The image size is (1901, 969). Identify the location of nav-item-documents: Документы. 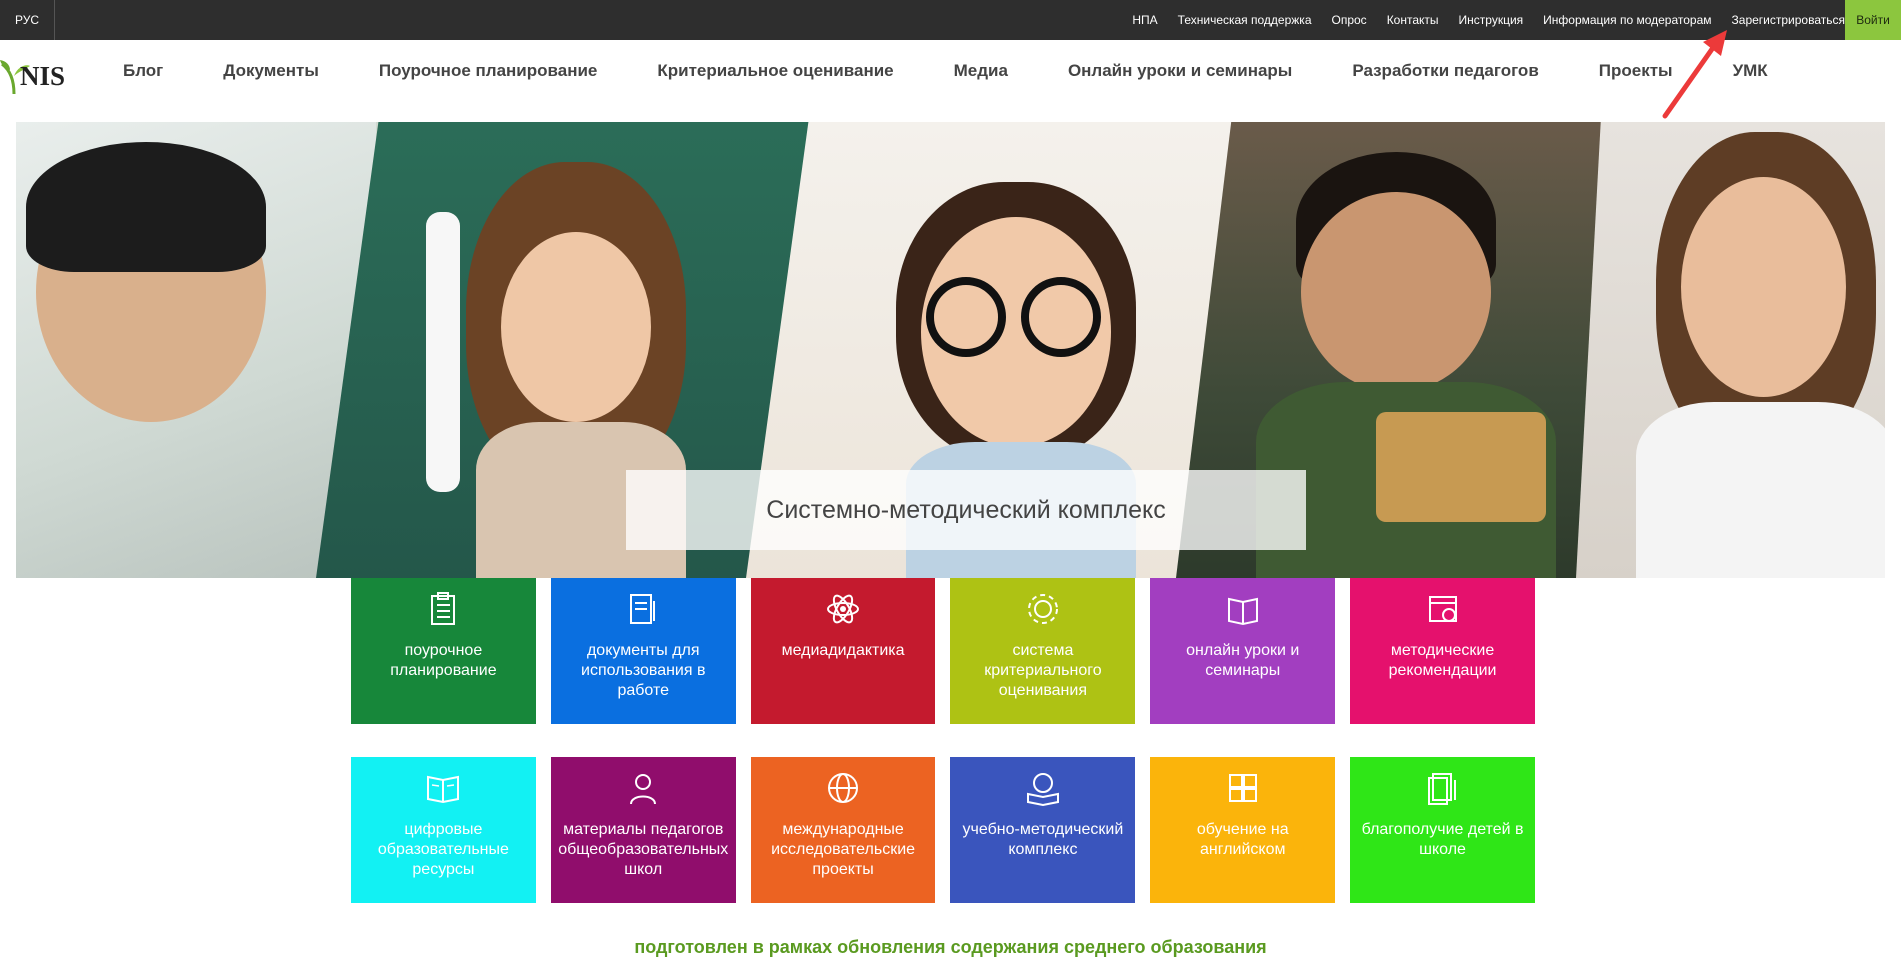
(271, 71).